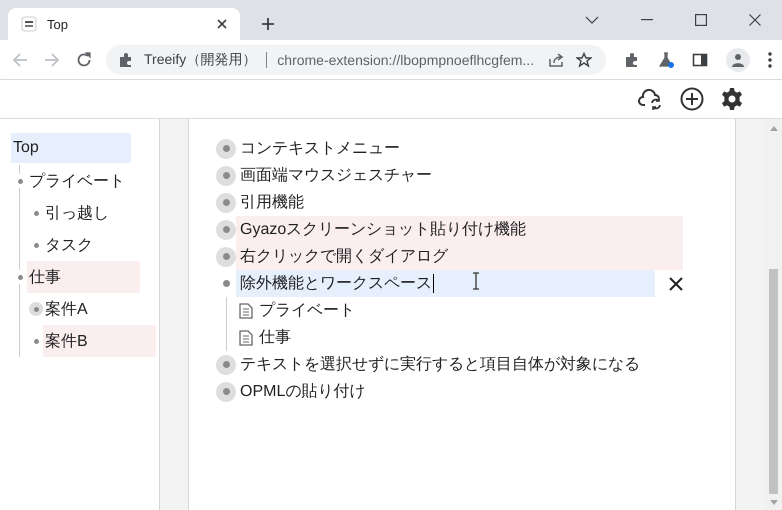 The image size is (782, 510). Describe the element at coordinates (476, 281) in the screenshot. I see `text-cursor-icon` at that location.